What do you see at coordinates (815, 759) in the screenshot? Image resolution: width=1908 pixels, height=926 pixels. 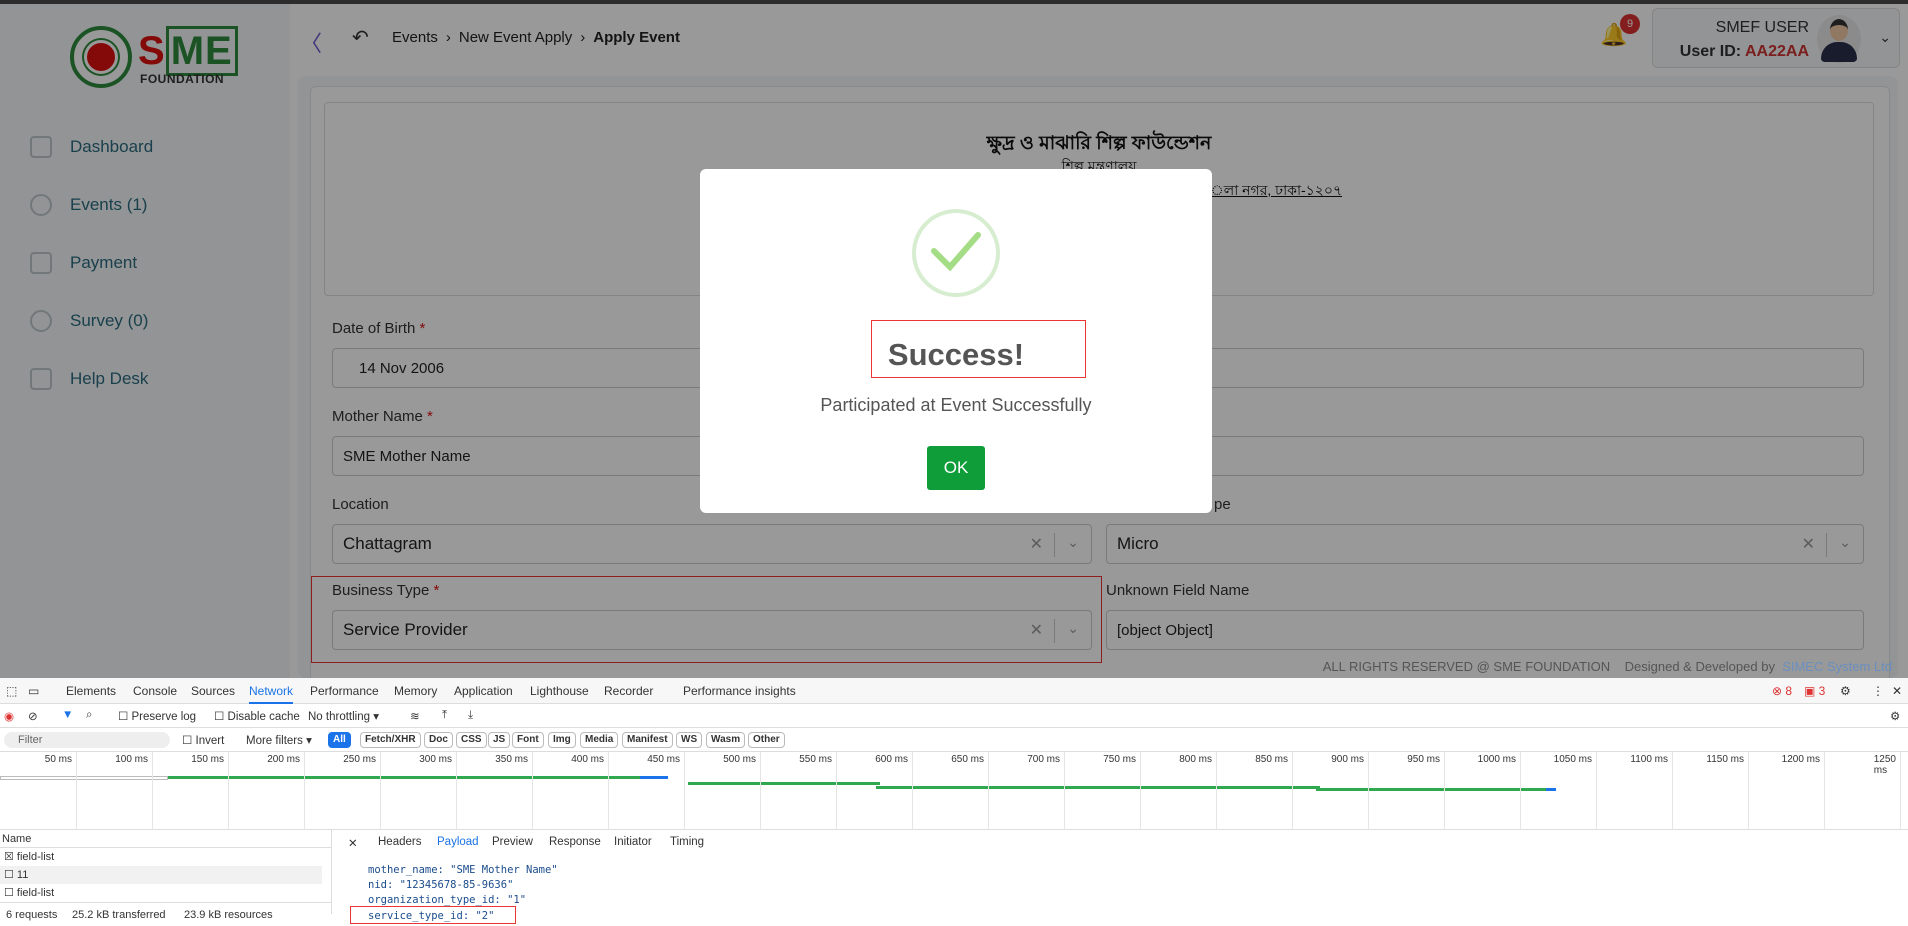 I see `timeline-tick-label: 550 ms` at bounding box center [815, 759].